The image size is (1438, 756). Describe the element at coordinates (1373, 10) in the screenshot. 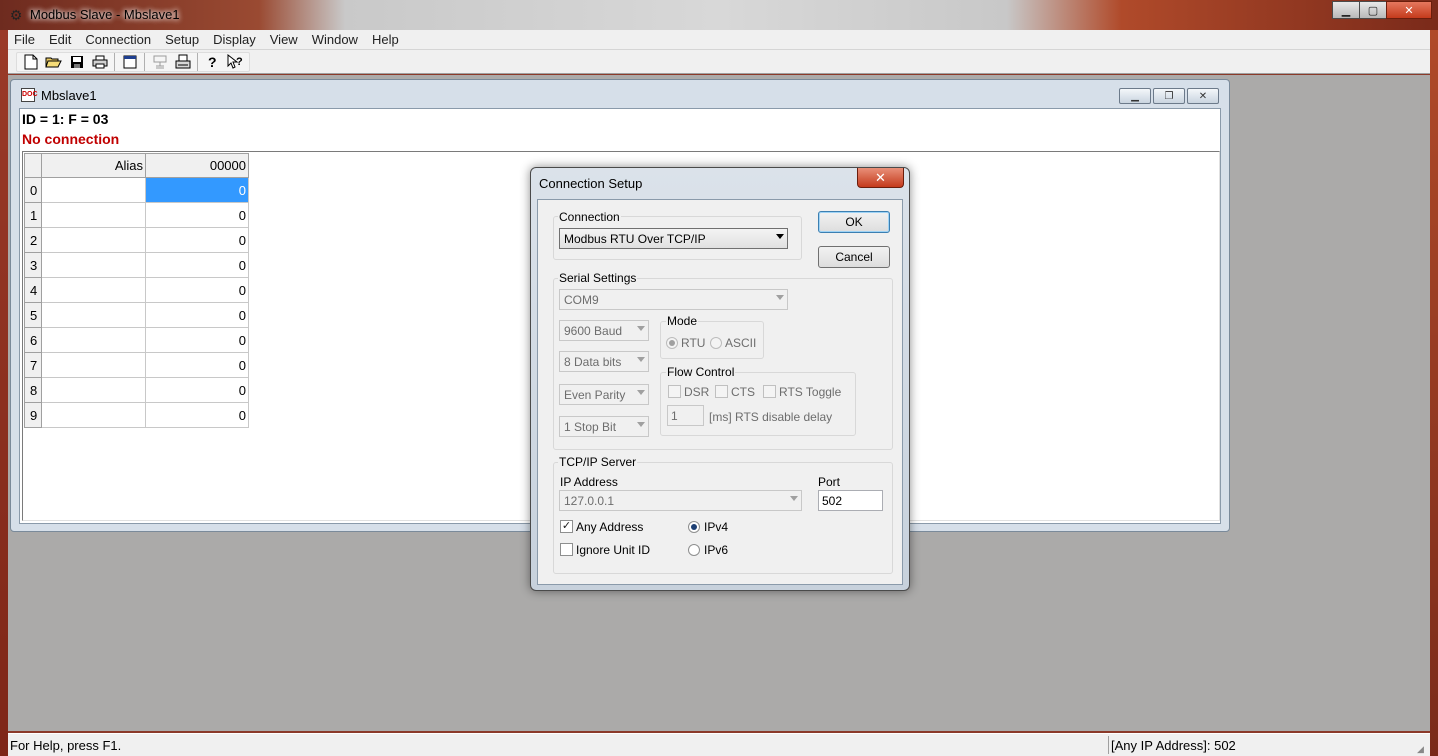

I see `maximize-button: ▢` at that location.